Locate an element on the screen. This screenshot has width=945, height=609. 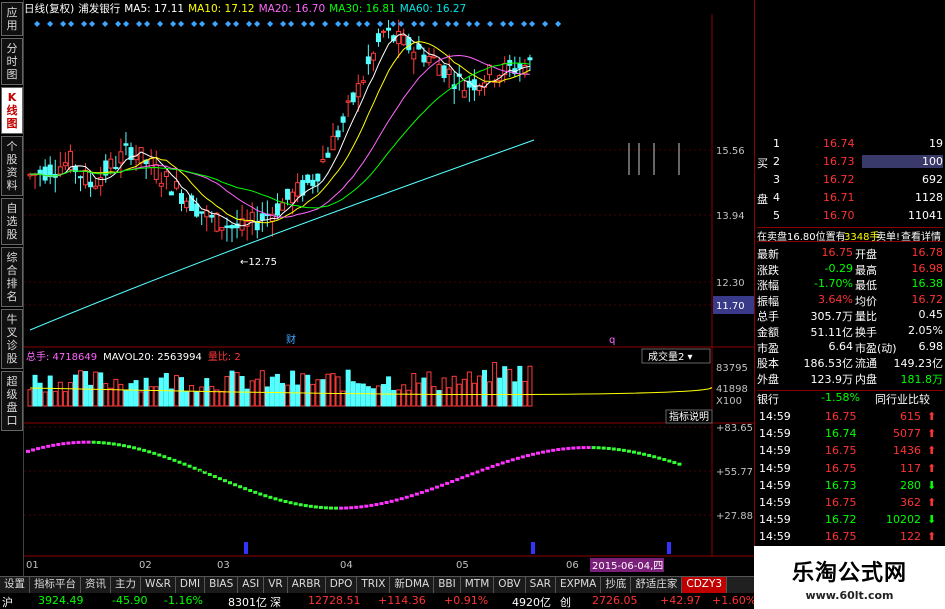
indicator-tab: W&R is located at coordinates (158, 585).